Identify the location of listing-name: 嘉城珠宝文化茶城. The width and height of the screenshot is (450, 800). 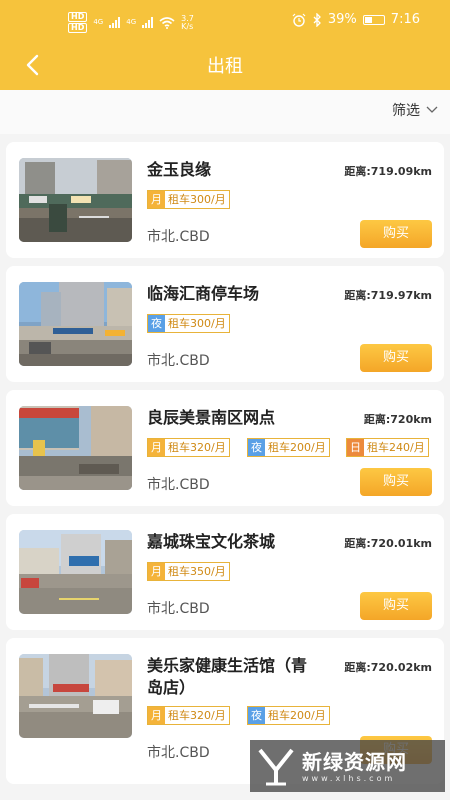
(211, 541).